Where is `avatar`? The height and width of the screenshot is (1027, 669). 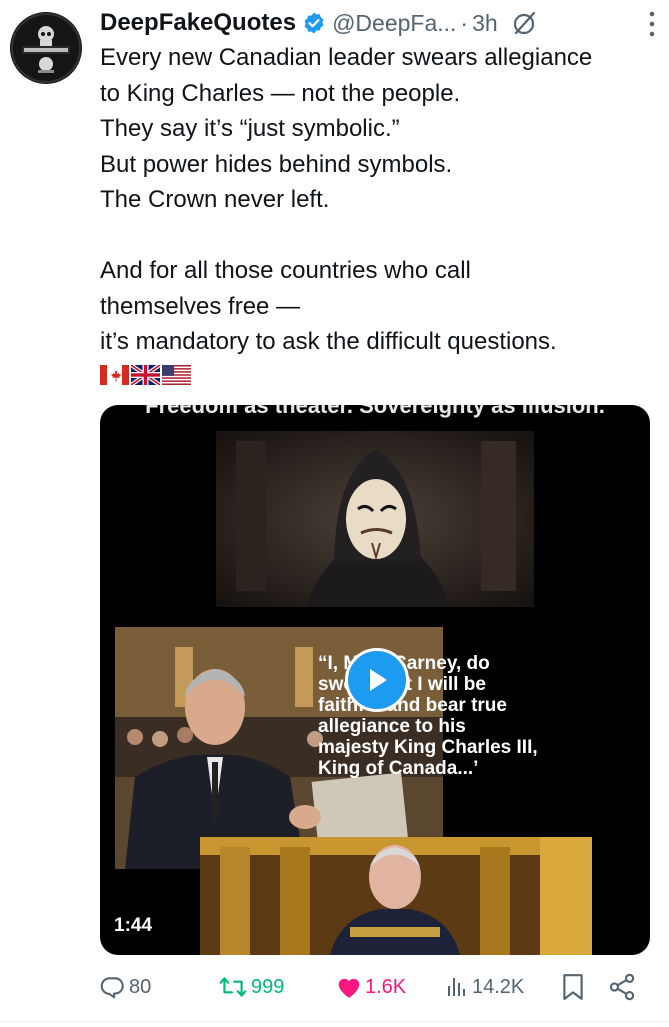 avatar is located at coordinates (46, 48).